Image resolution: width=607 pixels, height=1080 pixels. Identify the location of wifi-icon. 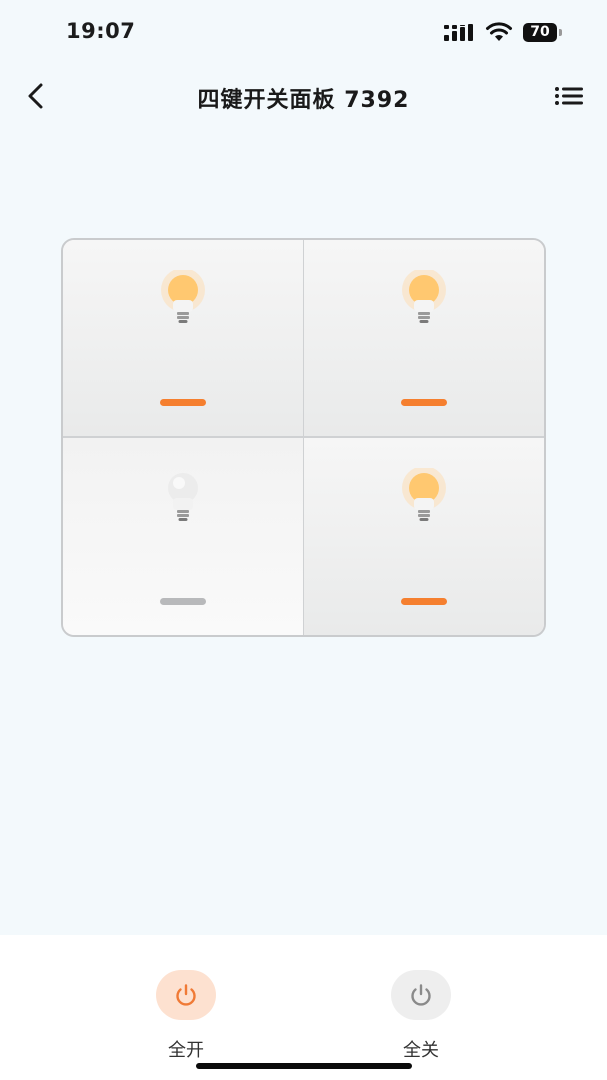
(499, 31).